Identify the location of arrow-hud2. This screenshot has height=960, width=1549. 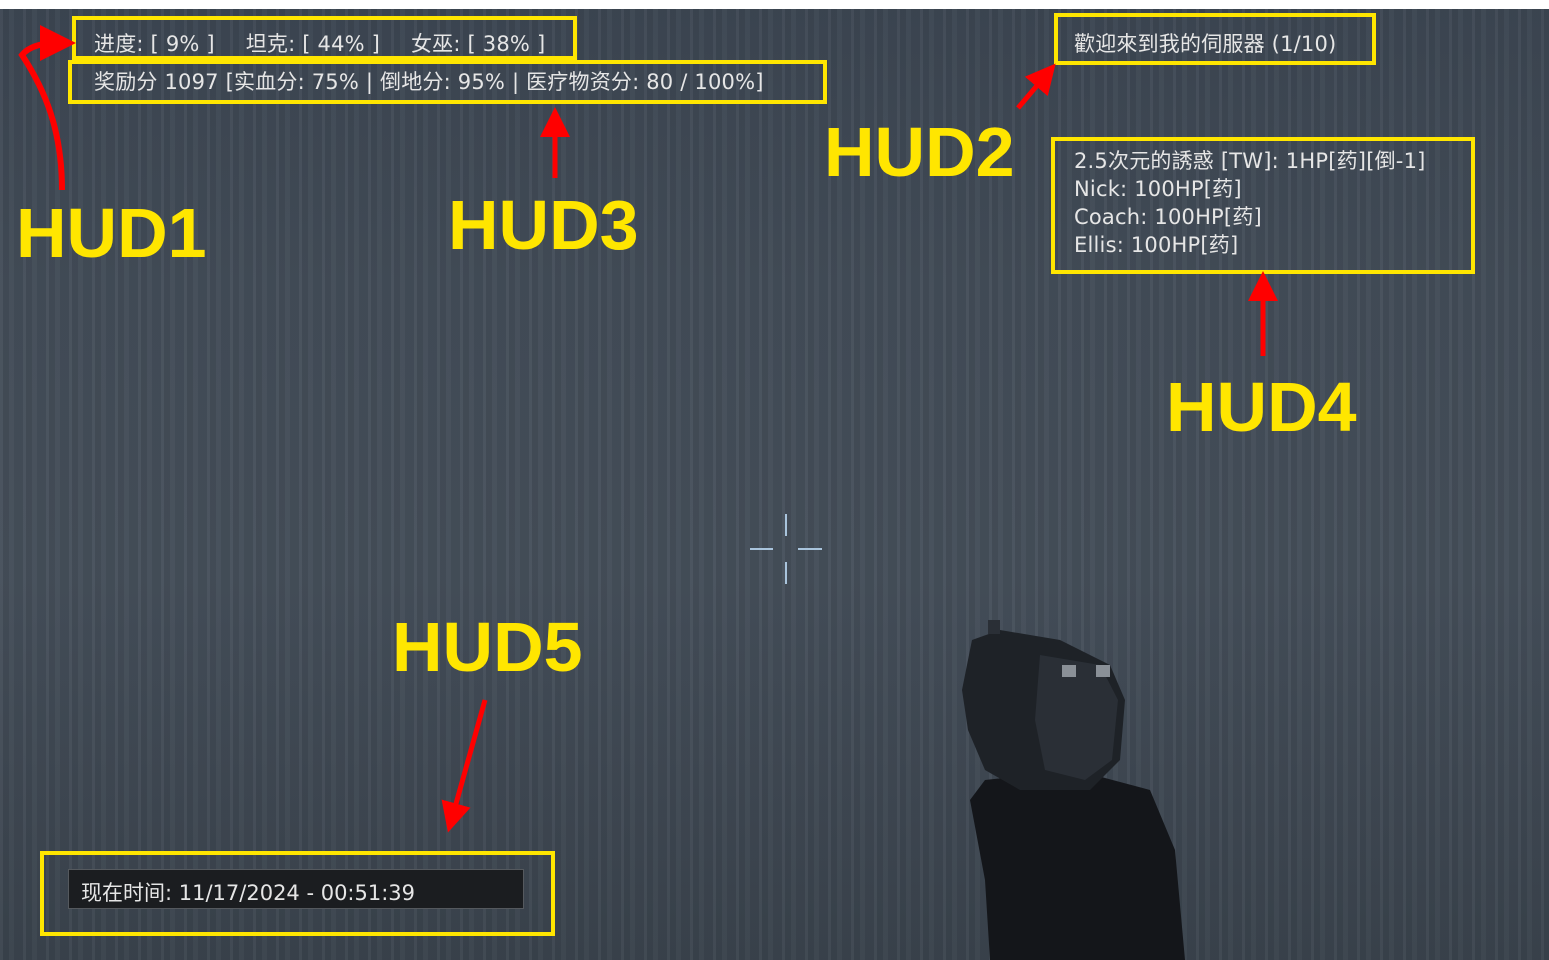
(1036, 86).